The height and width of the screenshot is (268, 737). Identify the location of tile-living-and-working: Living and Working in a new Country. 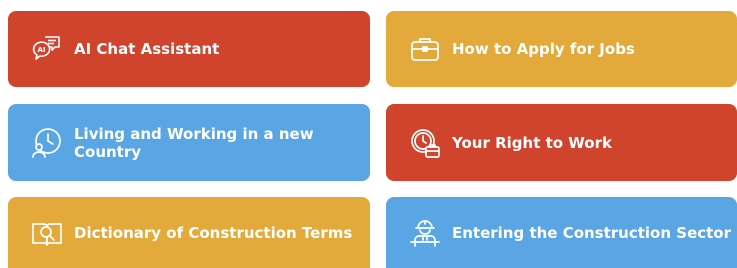
(189, 142).